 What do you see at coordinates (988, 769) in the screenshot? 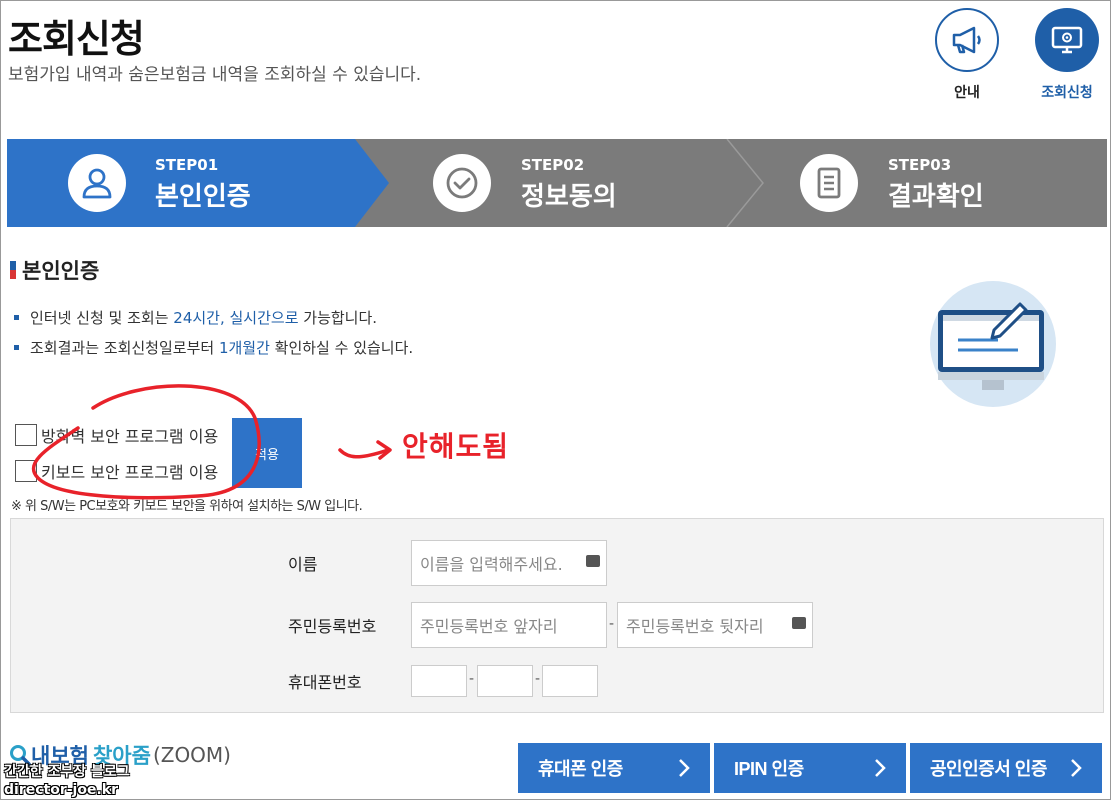
I see `certificate-auth-label: 공인인증서 인증` at bounding box center [988, 769].